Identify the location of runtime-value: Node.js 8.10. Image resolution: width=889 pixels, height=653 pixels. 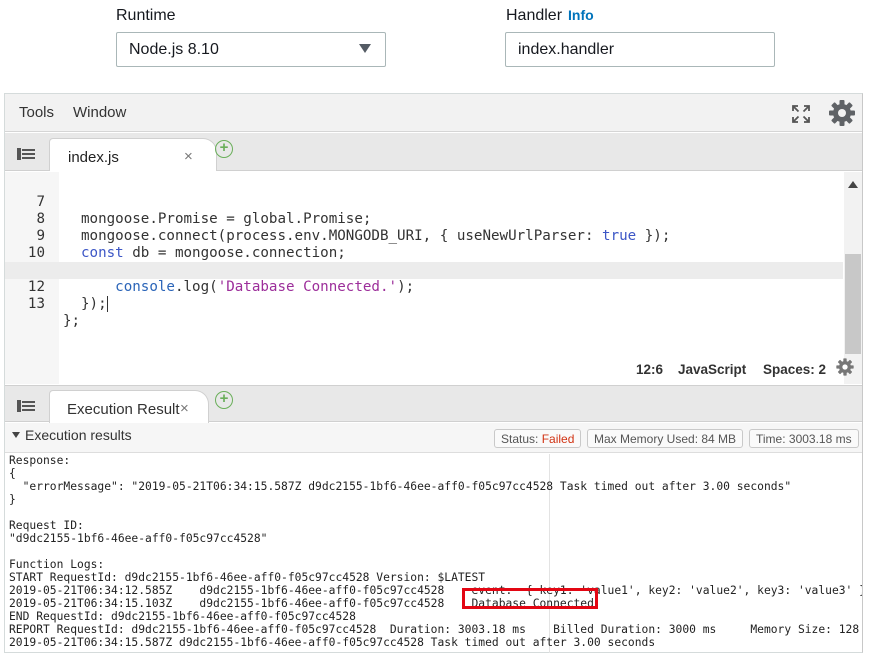
(174, 49).